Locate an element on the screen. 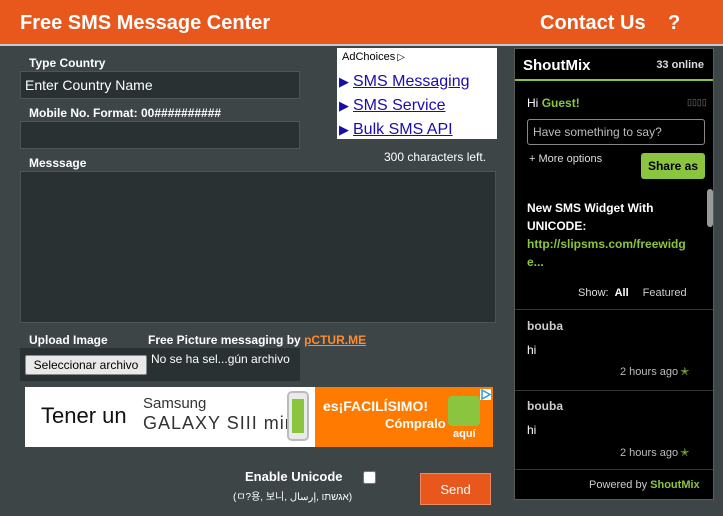  resize-handle-icon: ▯▯▯▯ is located at coordinates (697, 102).